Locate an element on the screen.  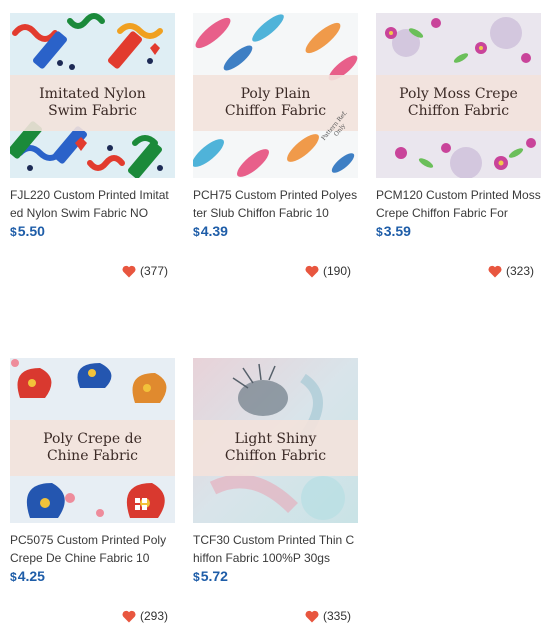
banner-line-1: Poly Moss Crepe is located at coordinates (458, 94).